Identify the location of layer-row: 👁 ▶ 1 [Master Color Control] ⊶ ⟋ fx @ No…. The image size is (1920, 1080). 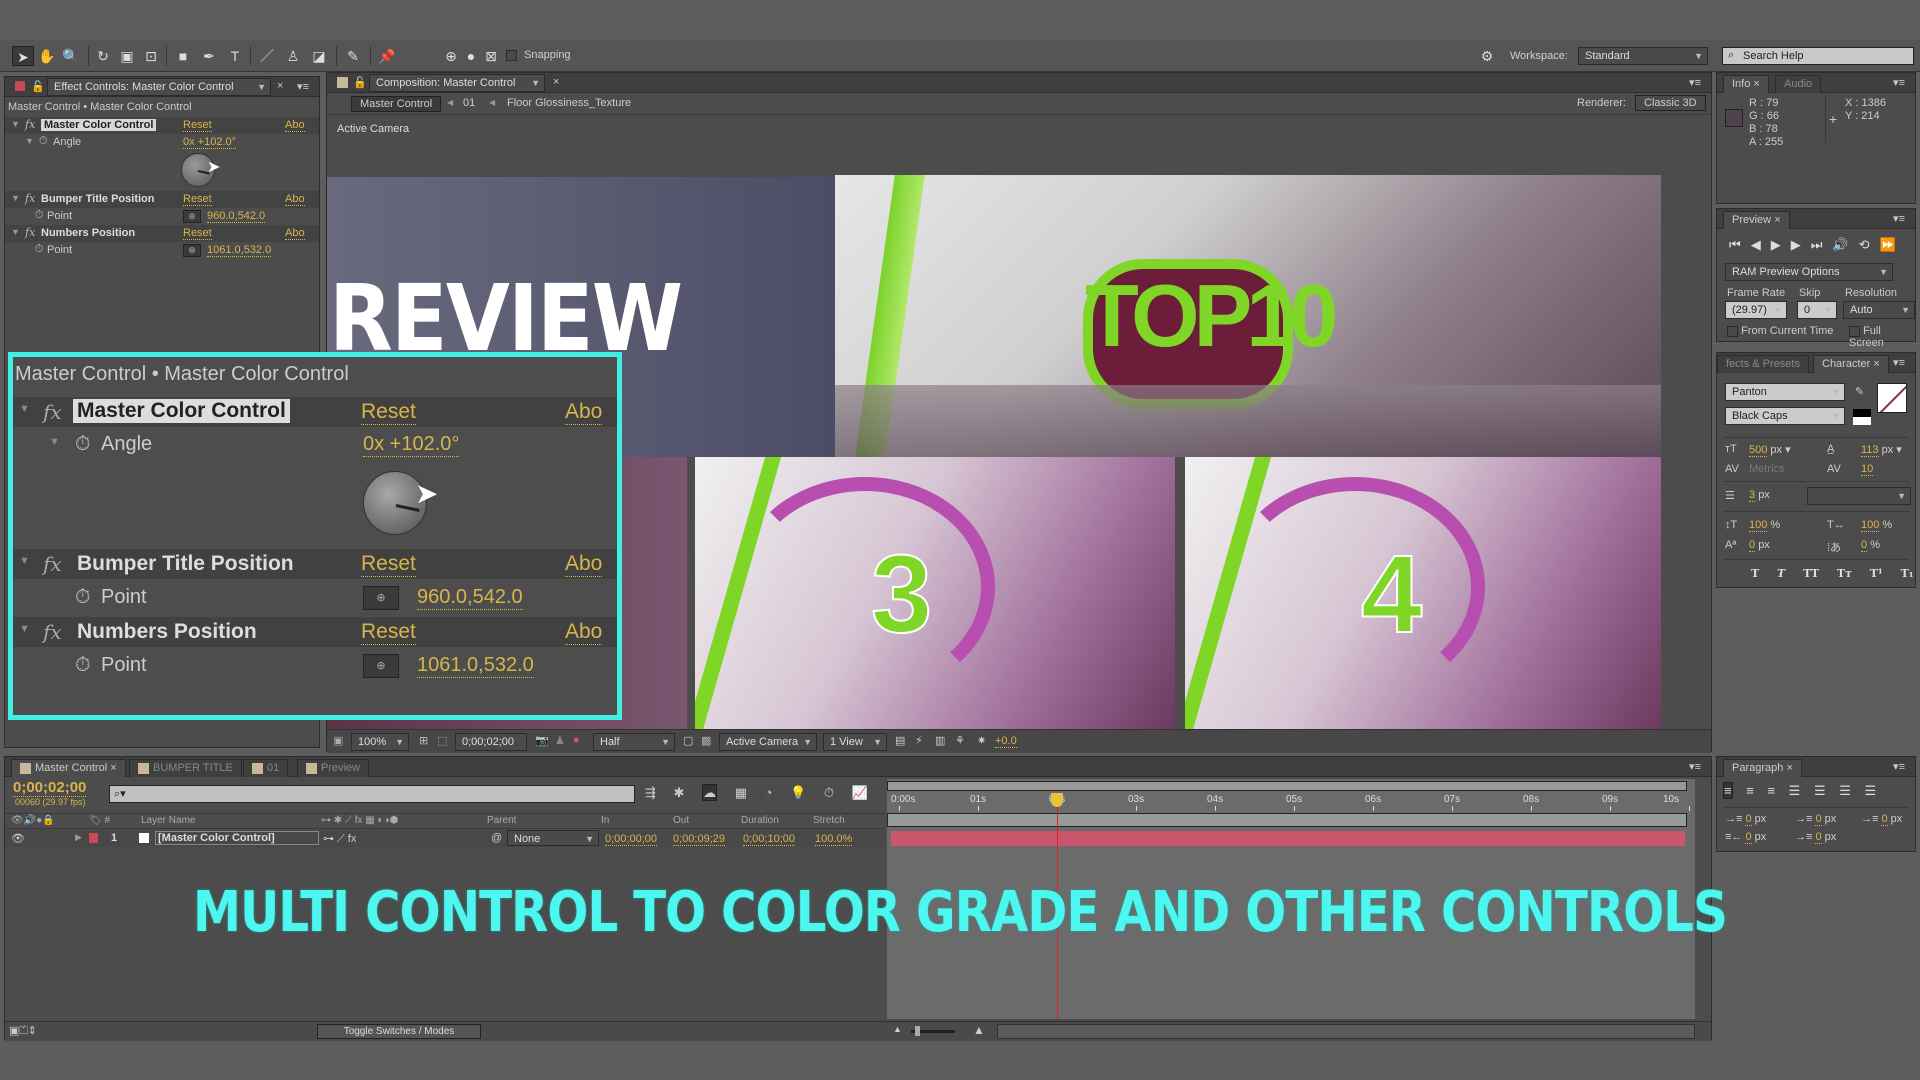
(445, 838).